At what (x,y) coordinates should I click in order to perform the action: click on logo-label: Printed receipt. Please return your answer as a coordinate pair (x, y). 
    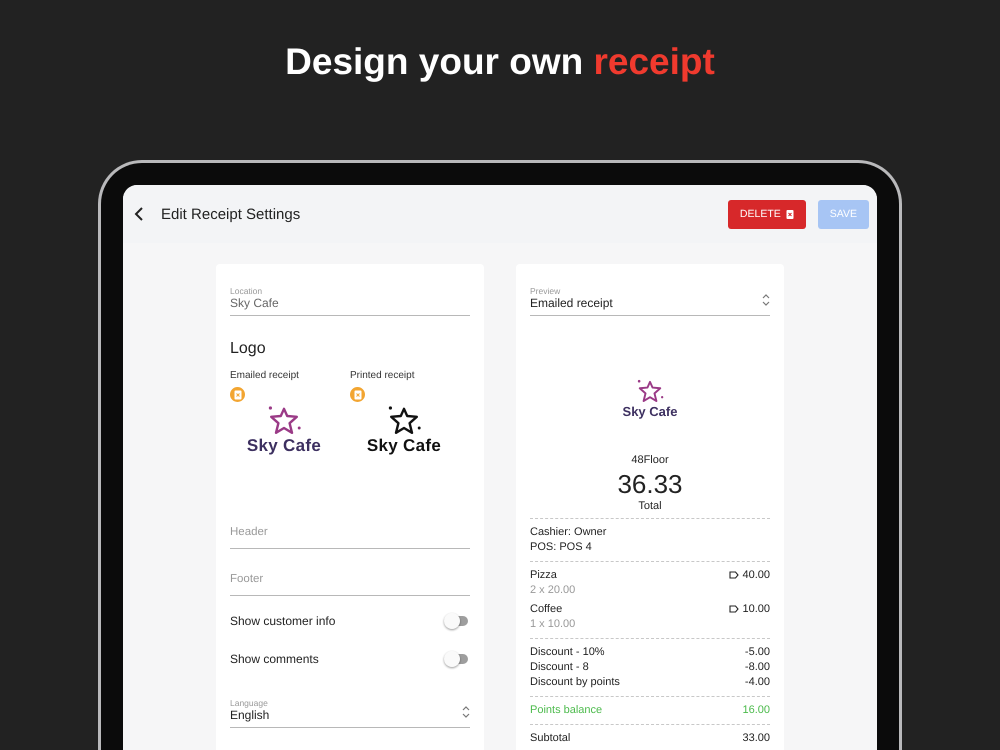
    Looking at the image, I should click on (383, 375).